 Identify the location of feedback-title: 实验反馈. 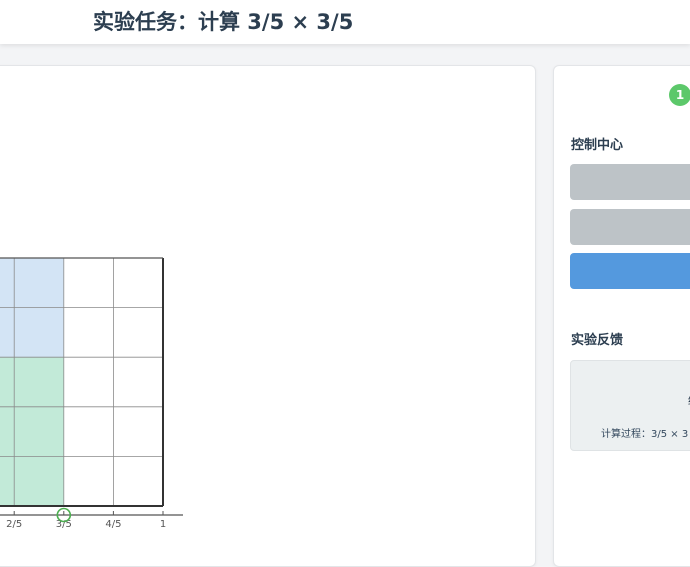
(597, 340).